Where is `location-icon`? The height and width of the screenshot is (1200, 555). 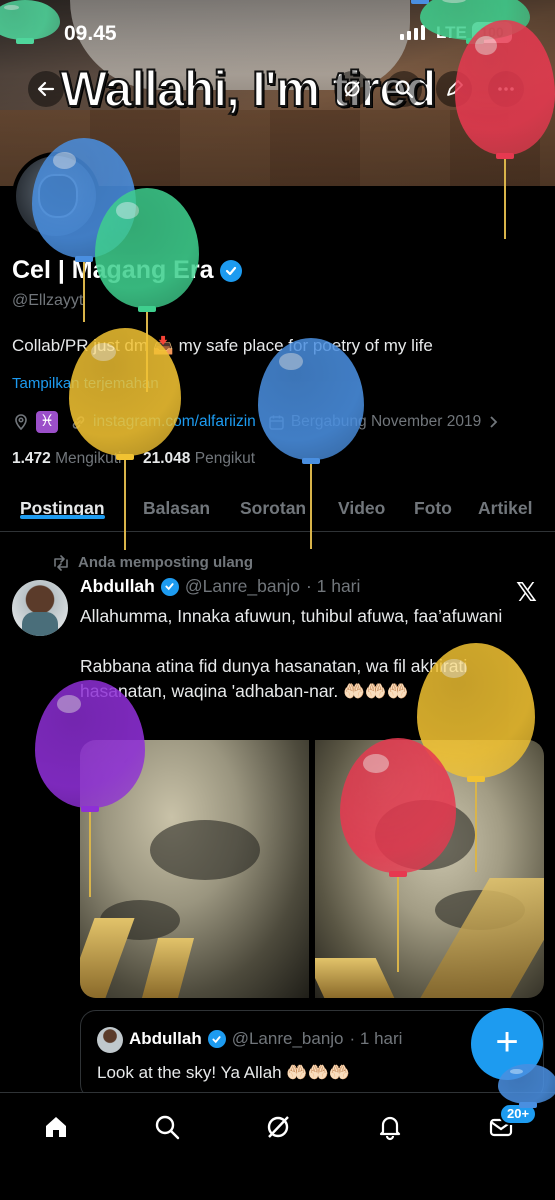 location-icon is located at coordinates (21, 422).